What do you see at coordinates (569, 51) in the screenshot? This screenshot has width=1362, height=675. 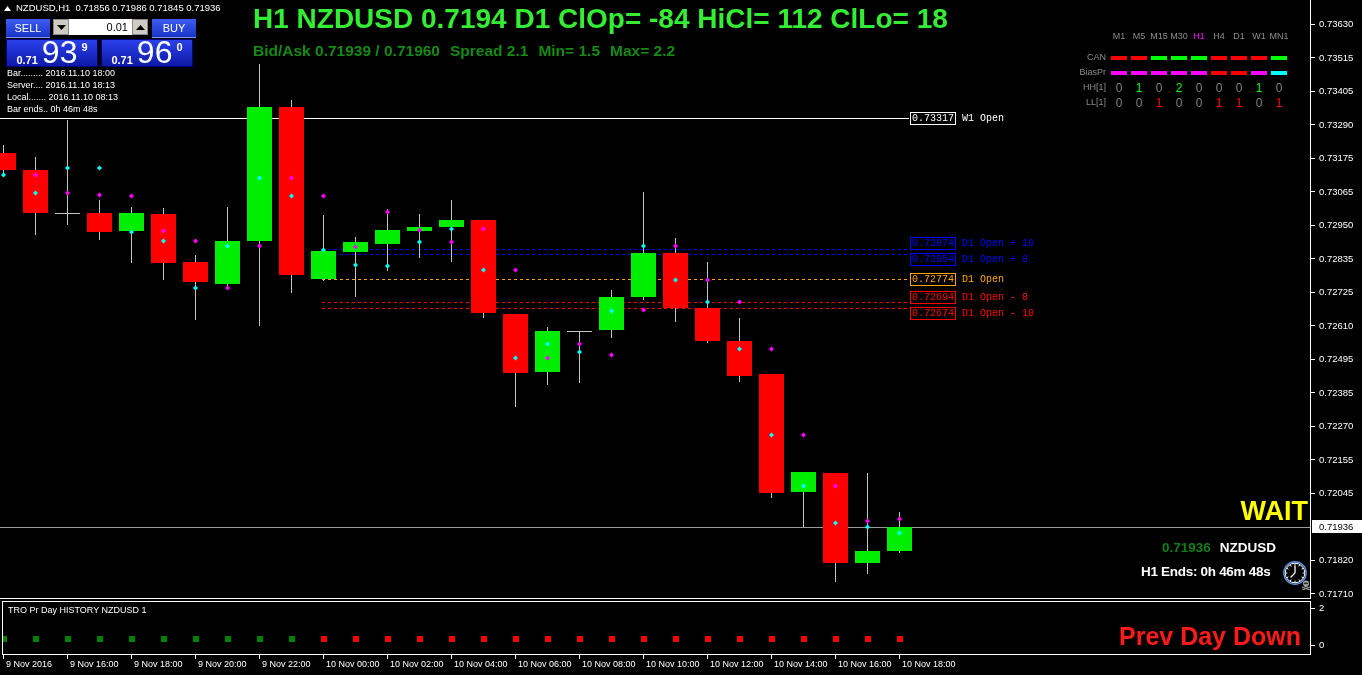 I see `spread-info-text: Min= 1.5` at bounding box center [569, 51].